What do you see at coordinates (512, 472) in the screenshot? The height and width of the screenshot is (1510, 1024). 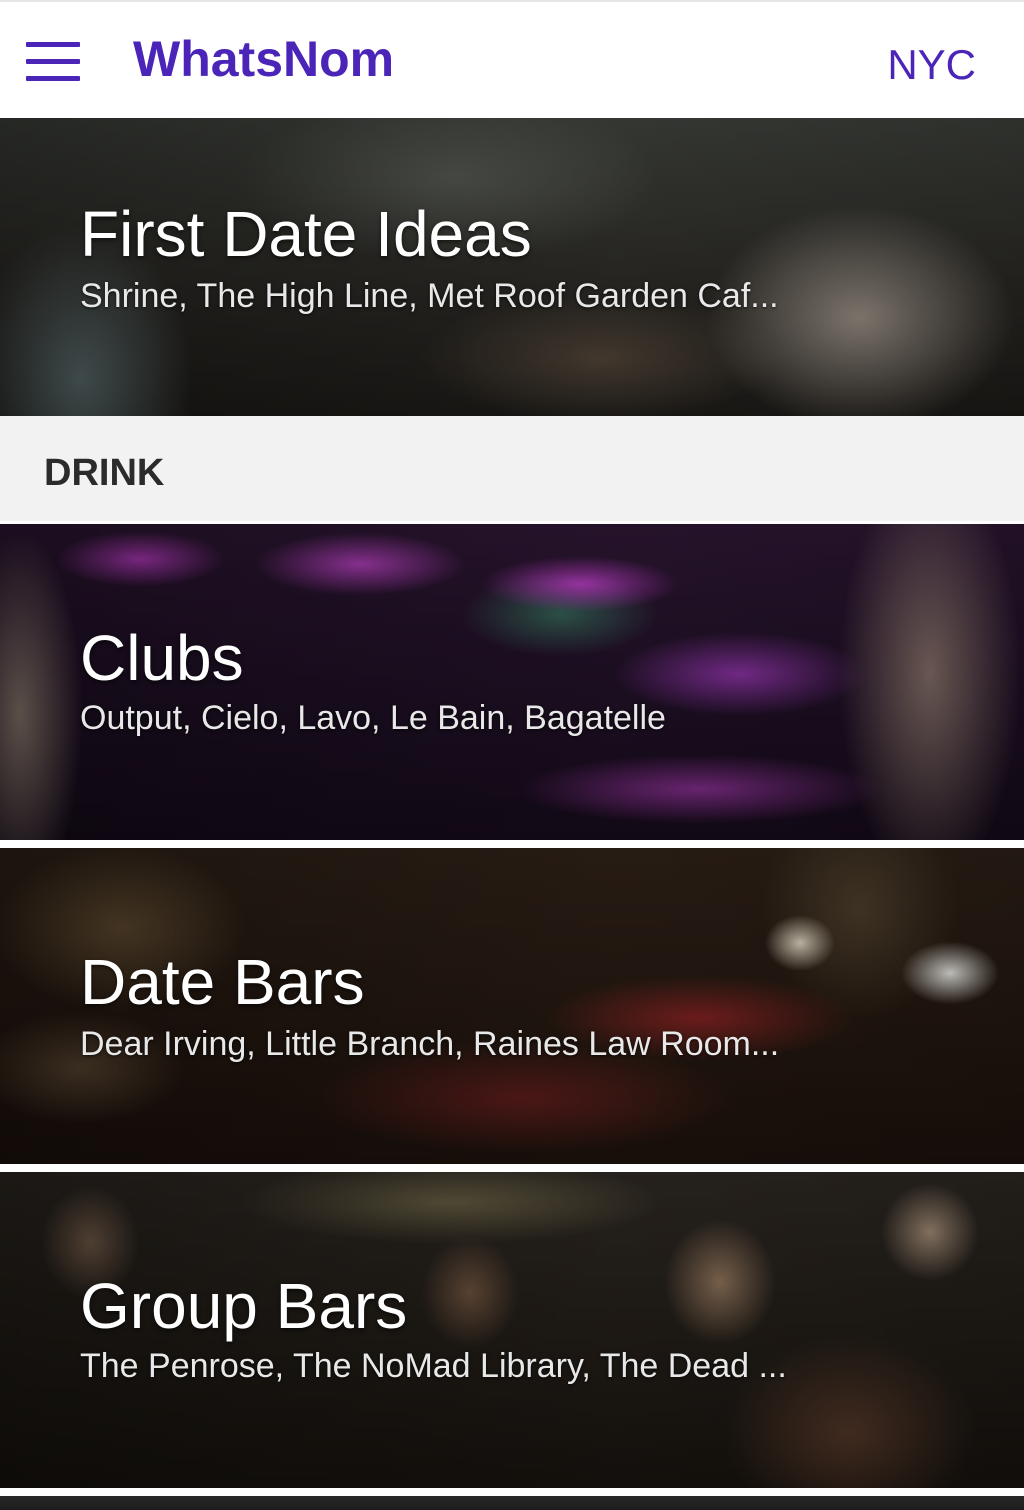 I see `section-header-drink: DRINK` at bounding box center [512, 472].